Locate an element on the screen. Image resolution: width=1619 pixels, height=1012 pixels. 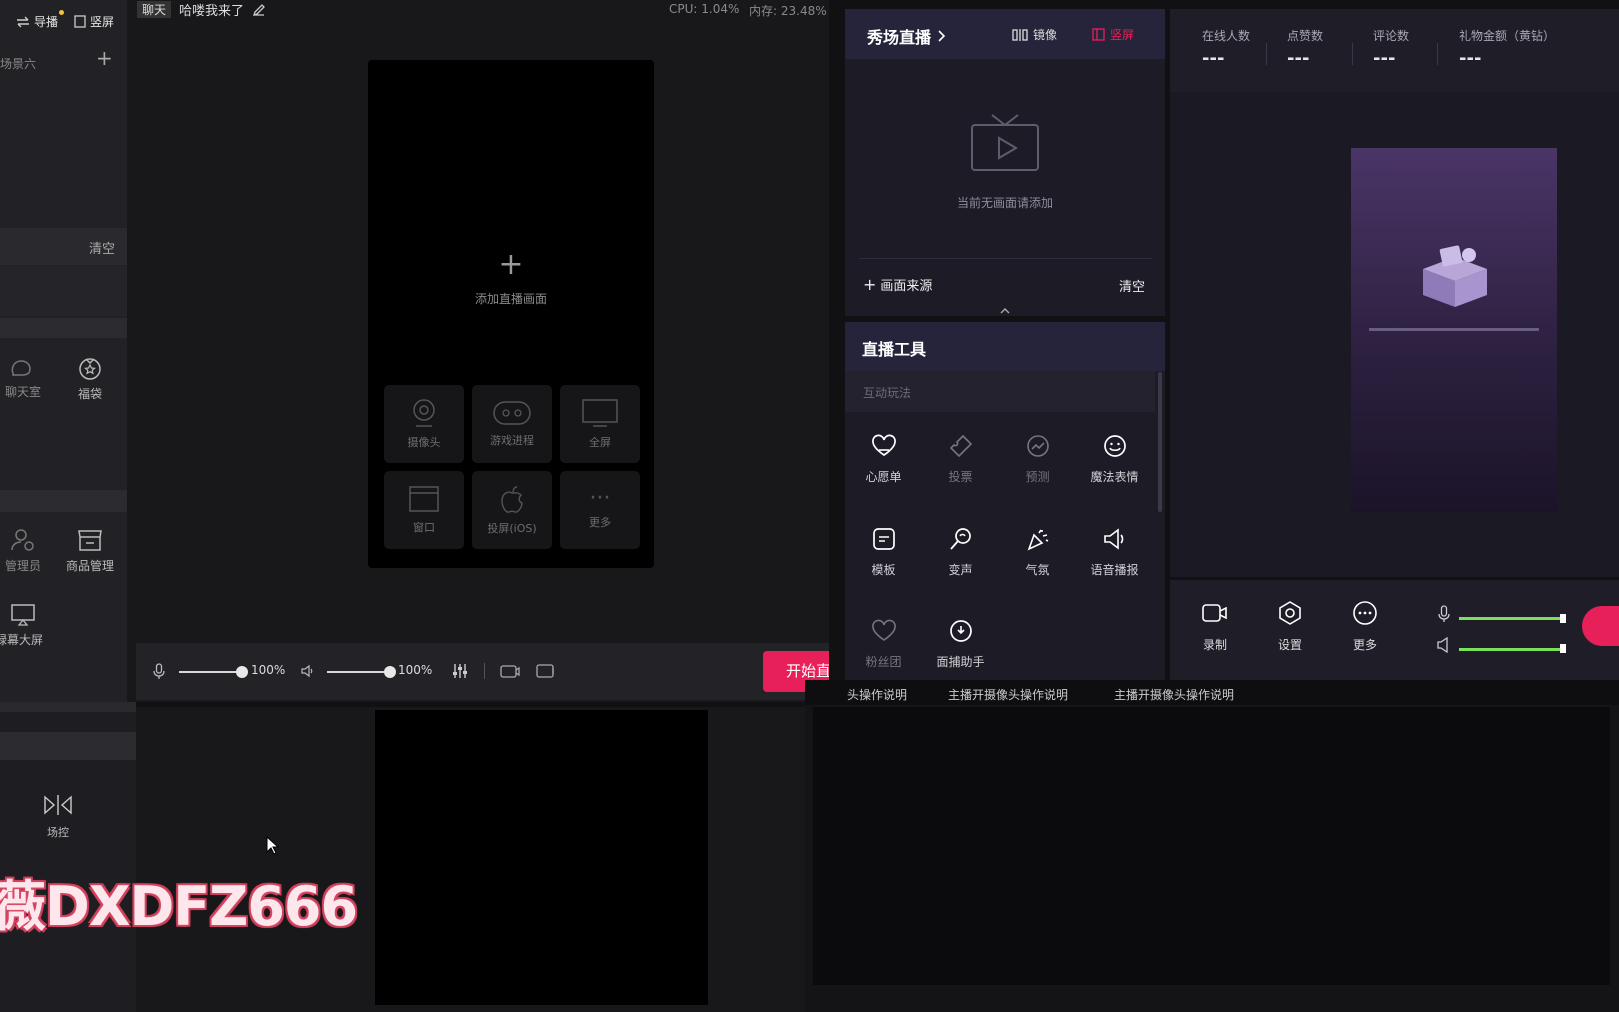
tool-template: 模板 is located at coordinates (883, 552).